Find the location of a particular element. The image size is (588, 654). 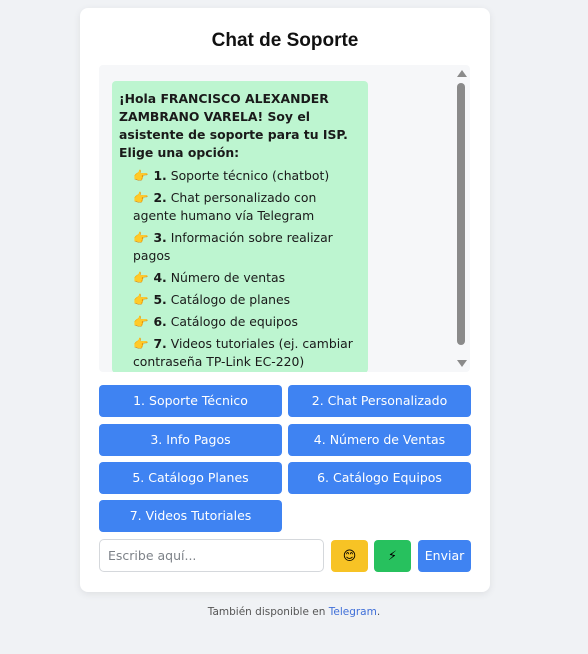

option-number: 4. is located at coordinates (160, 277).